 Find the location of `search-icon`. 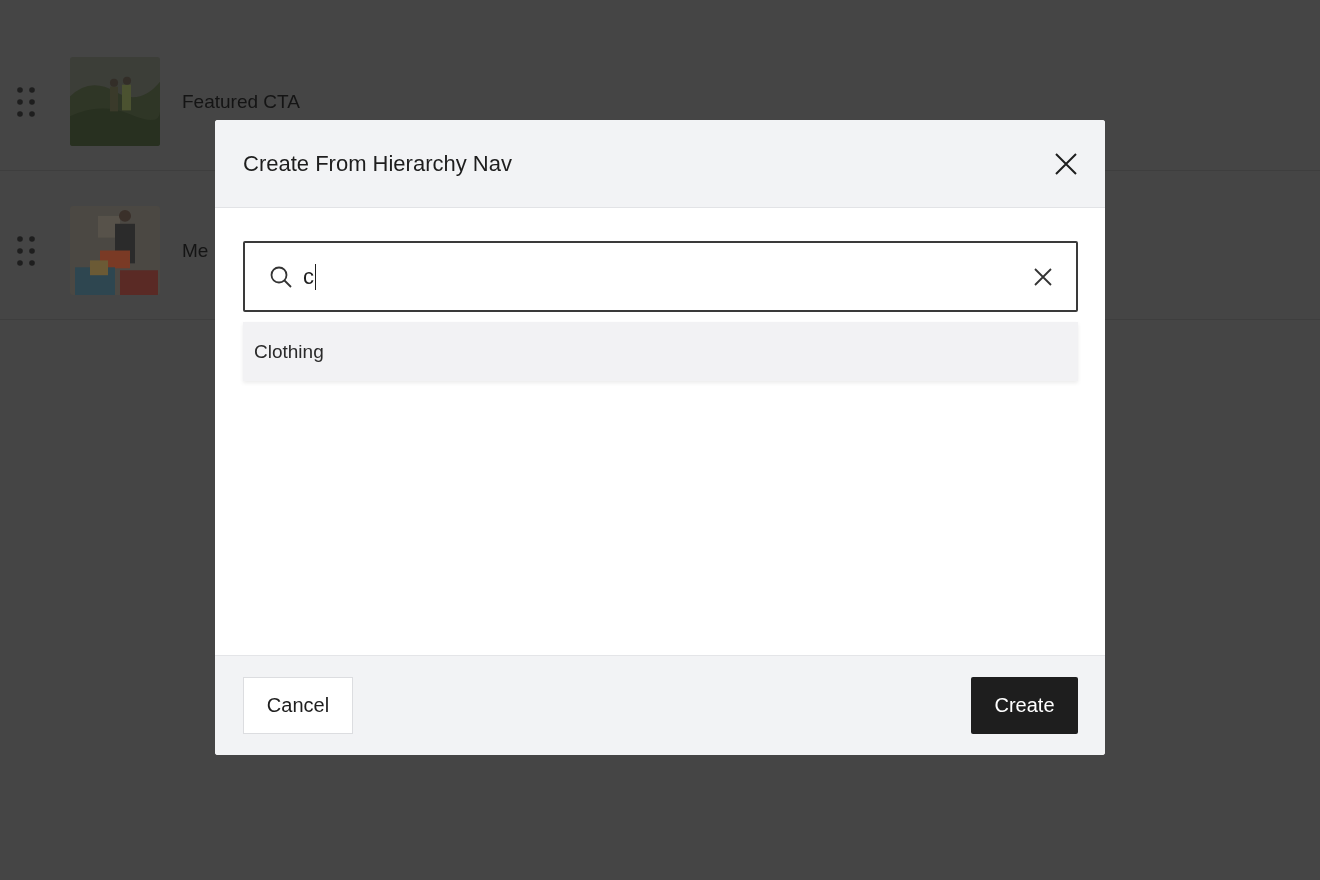

search-icon is located at coordinates (281, 276).